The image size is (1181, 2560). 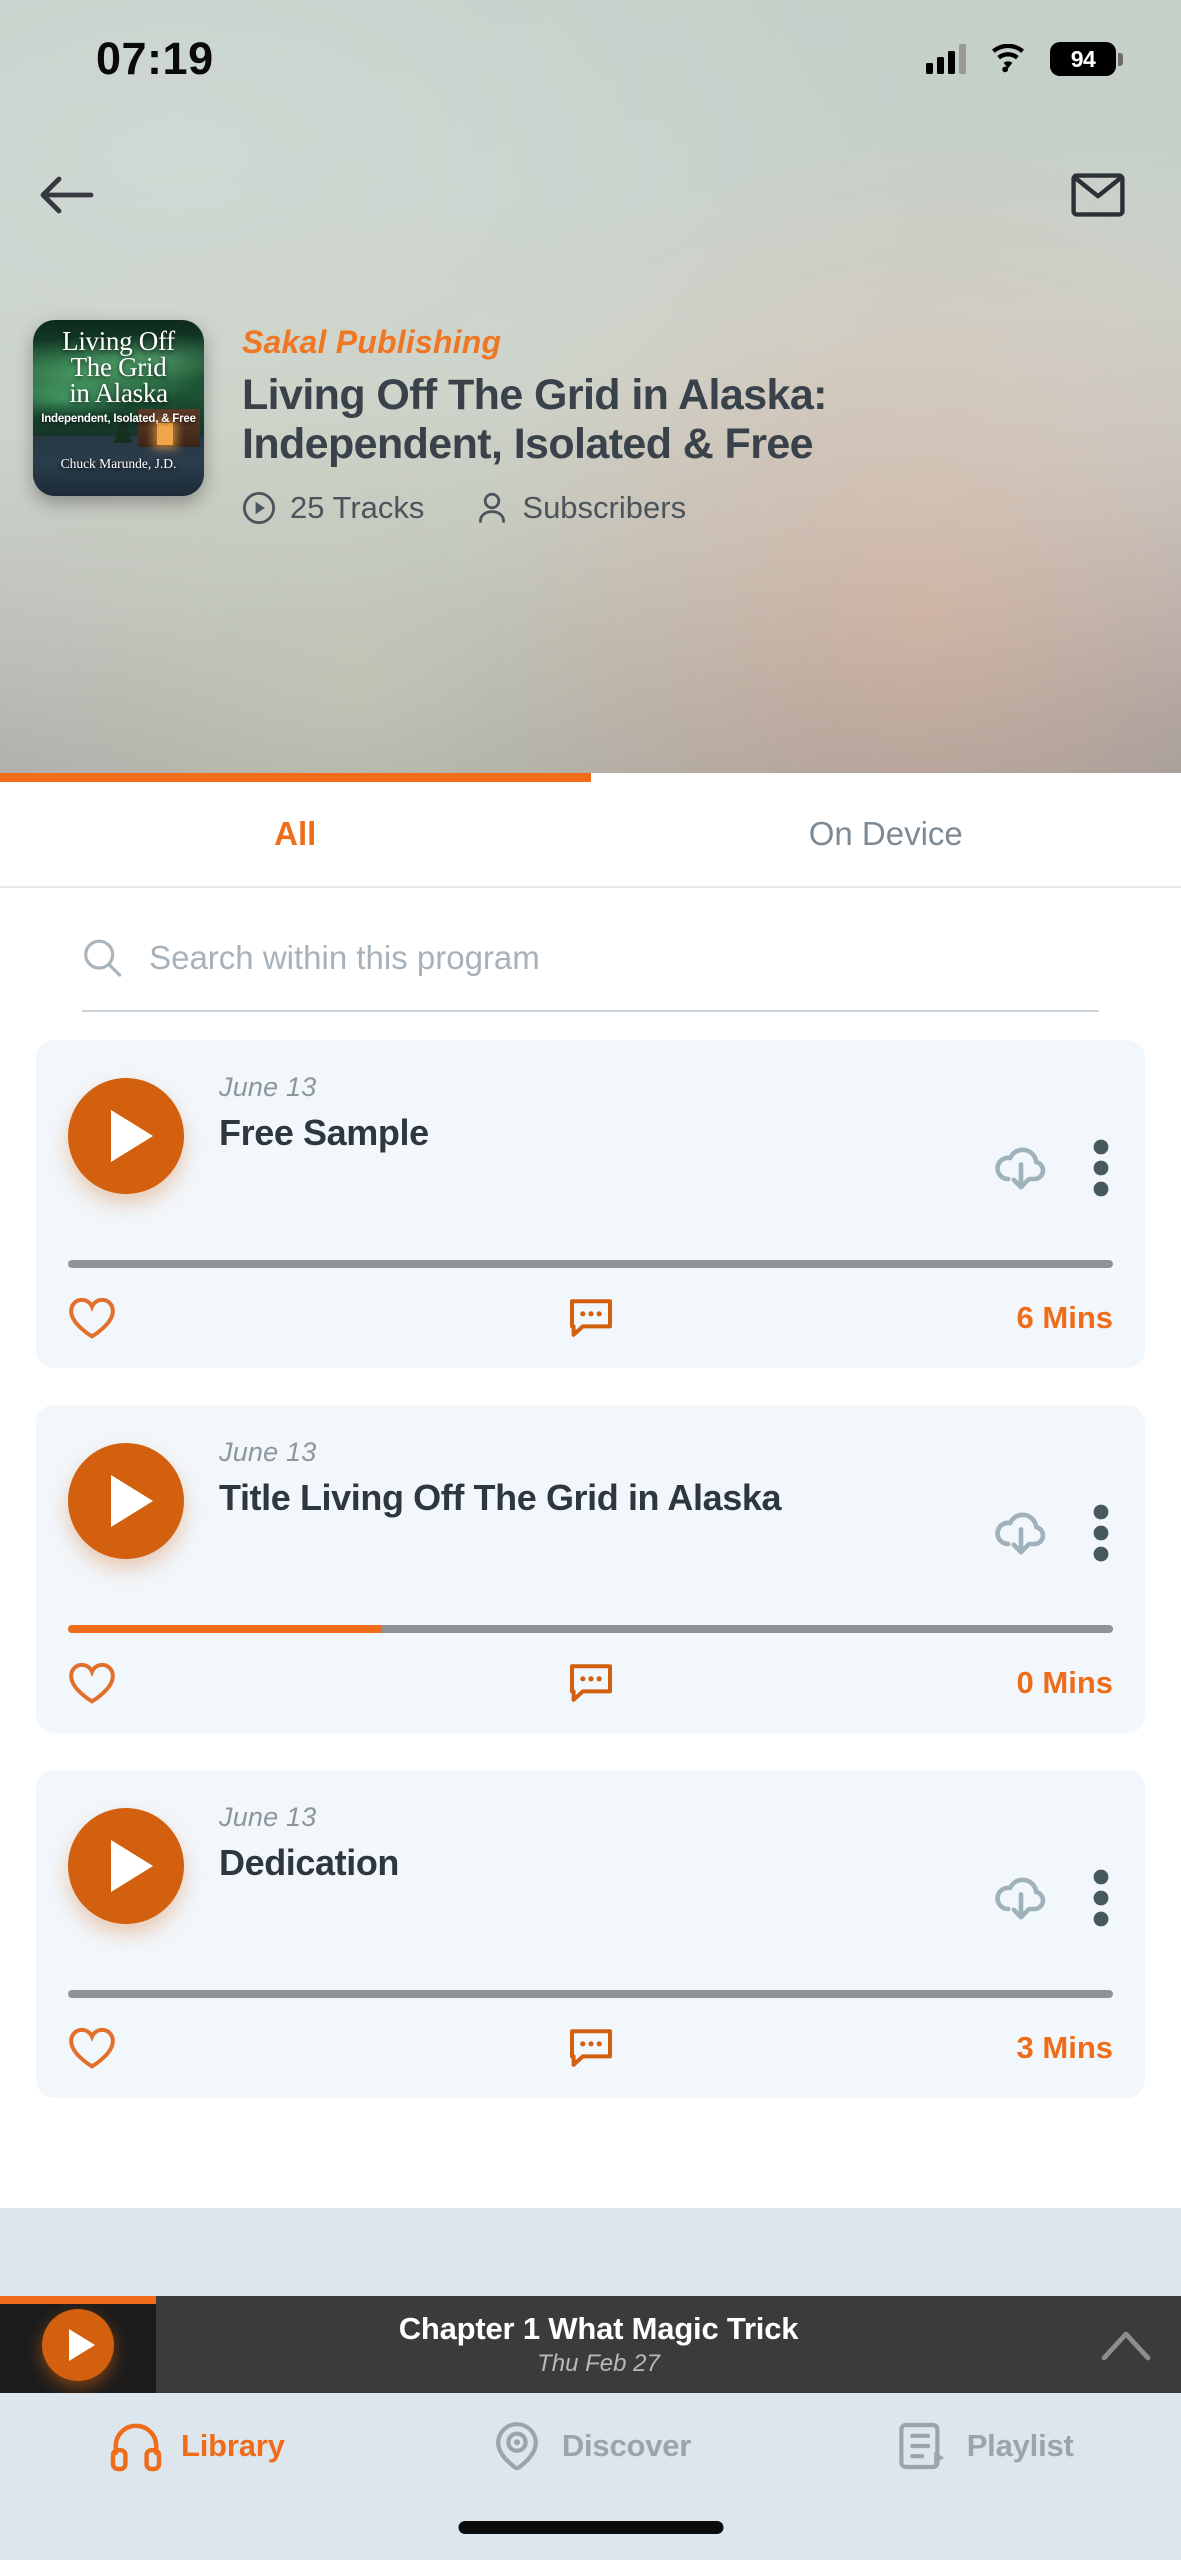 What do you see at coordinates (136, 2447) in the screenshot?
I see `headphones-icon` at bounding box center [136, 2447].